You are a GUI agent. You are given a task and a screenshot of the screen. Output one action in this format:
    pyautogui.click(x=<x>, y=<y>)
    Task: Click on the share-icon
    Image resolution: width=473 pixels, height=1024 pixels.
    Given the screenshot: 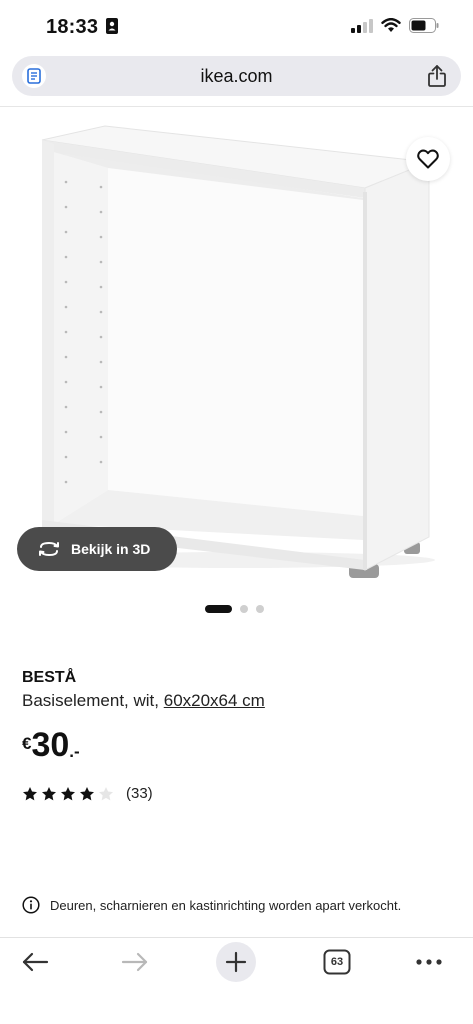 What is the action you would take?
    pyautogui.click(x=437, y=76)
    